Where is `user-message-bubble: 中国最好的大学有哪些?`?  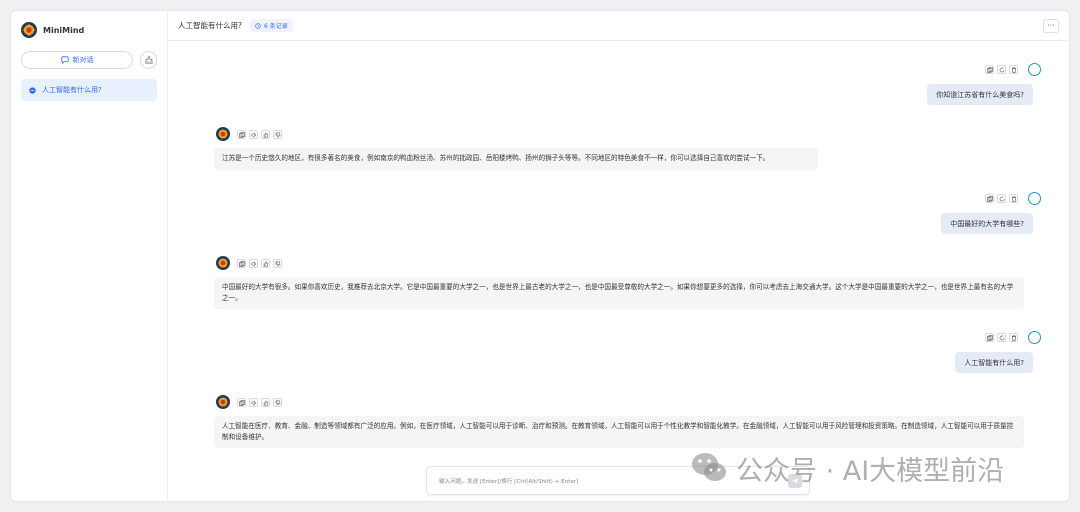
user-message-bubble: 中国最好的大学有哪些? is located at coordinates (987, 223).